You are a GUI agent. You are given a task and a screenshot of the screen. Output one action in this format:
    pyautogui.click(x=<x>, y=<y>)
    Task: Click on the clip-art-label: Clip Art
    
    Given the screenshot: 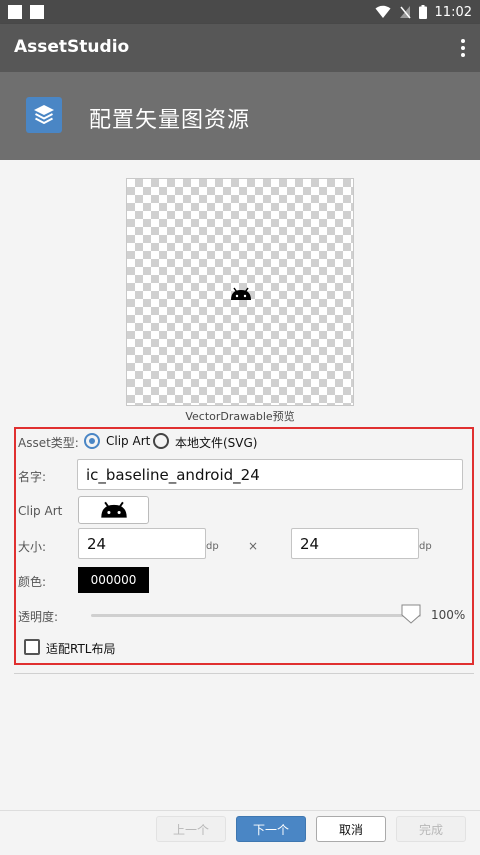 What is the action you would take?
    pyautogui.click(x=40, y=511)
    